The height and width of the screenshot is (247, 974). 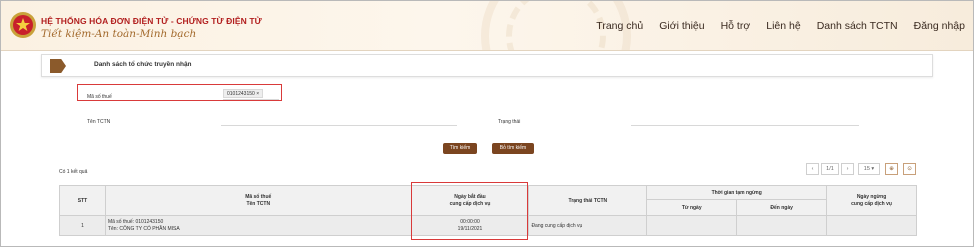 I want to click on emblem-logo-icon, so click(x=23, y=25).